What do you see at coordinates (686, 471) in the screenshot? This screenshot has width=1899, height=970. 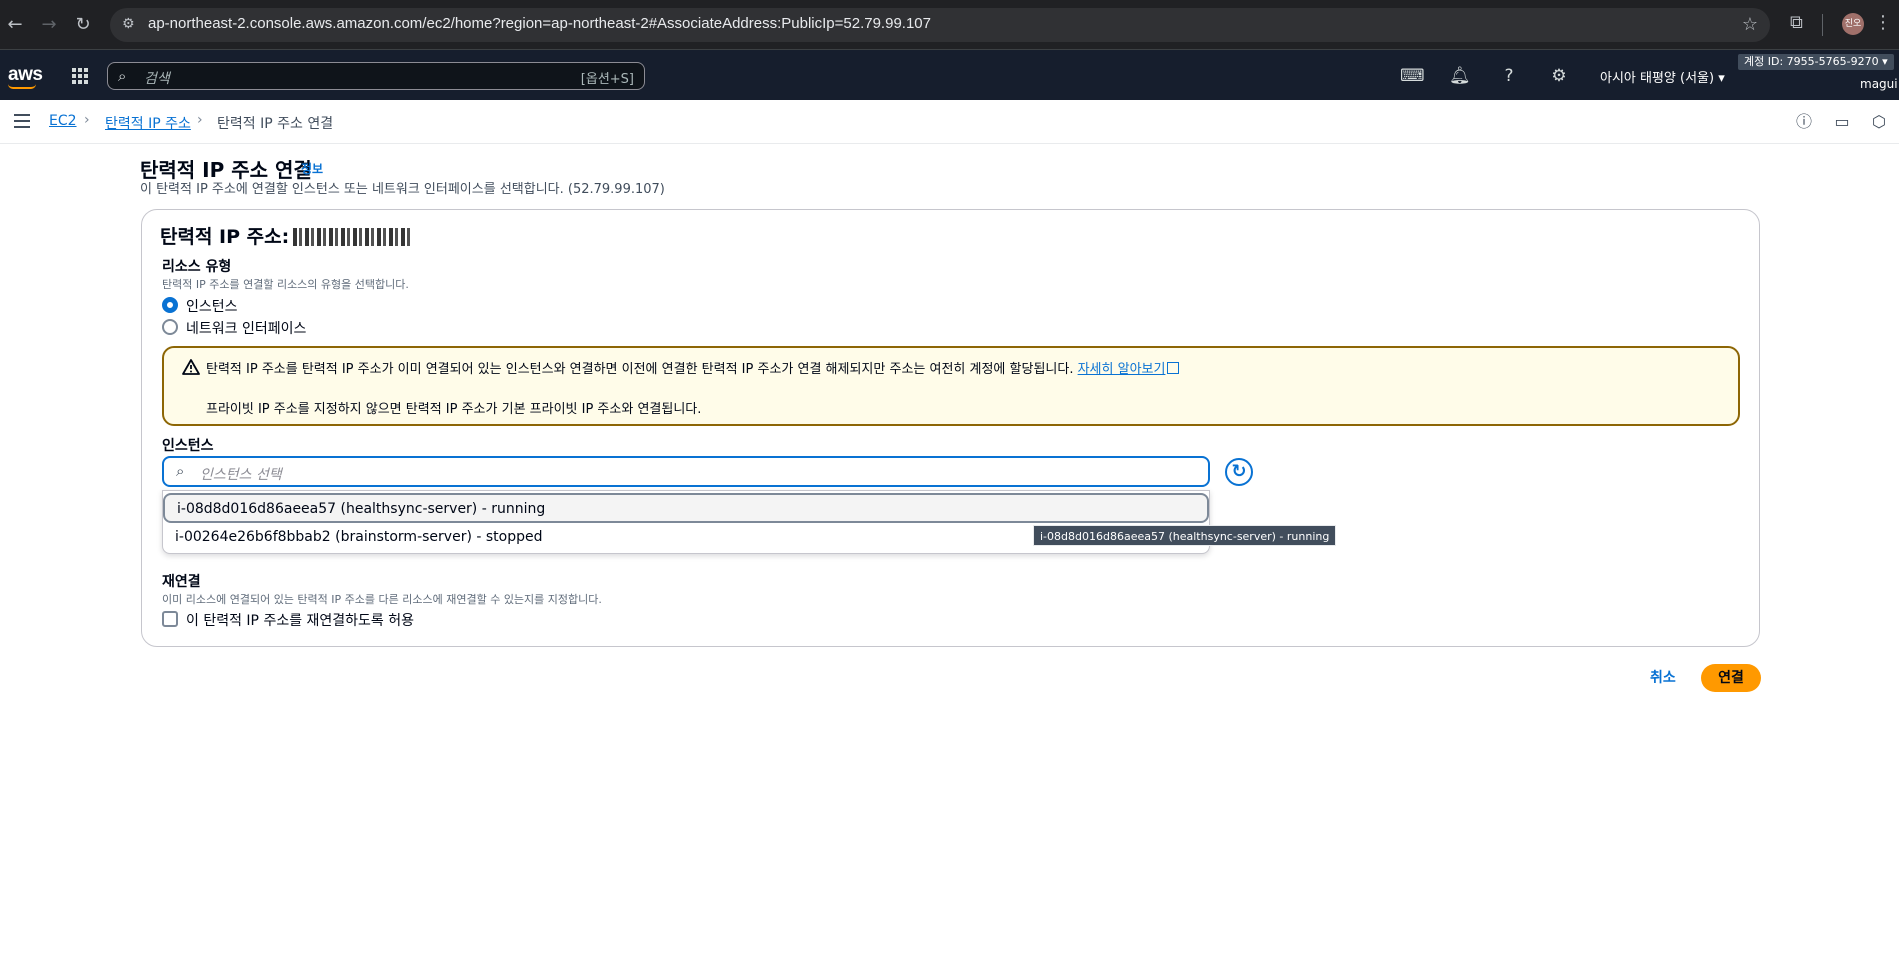 I see `instance-select-input: ⌕ 인스턴스 선택` at bounding box center [686, 471].